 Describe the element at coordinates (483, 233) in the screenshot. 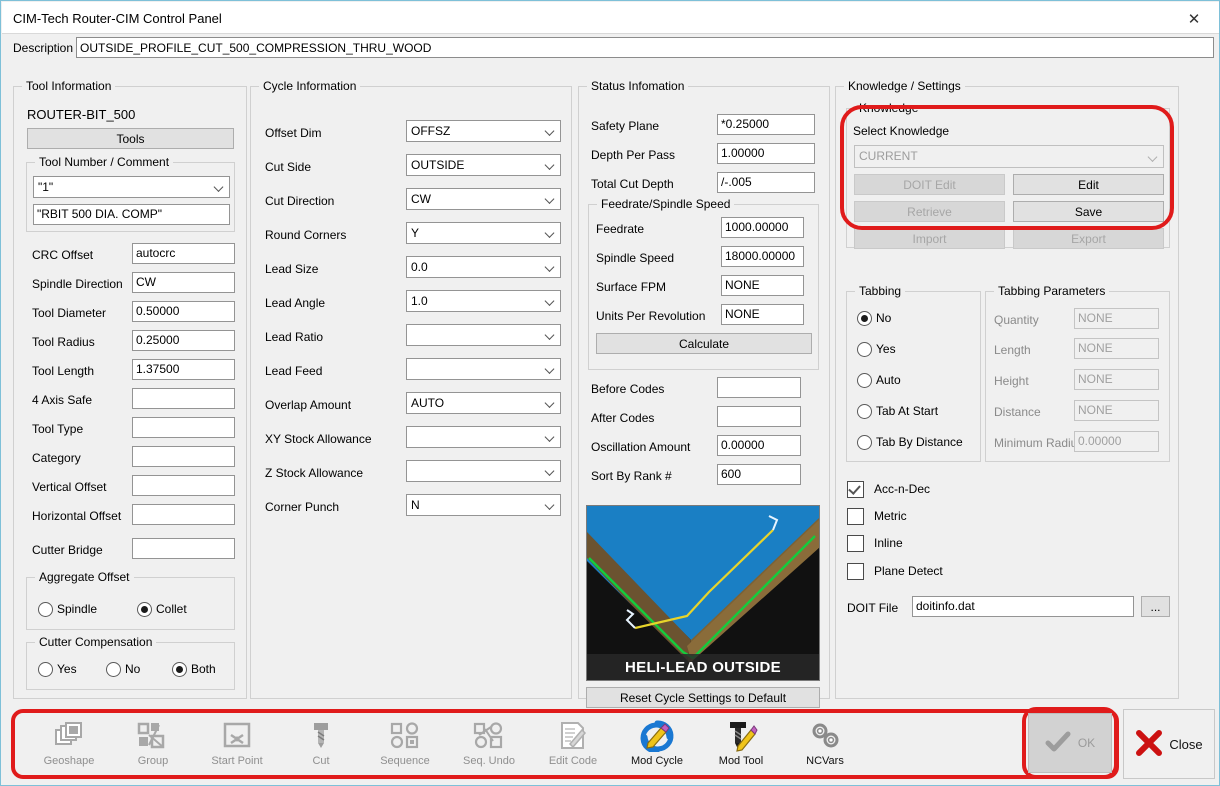

I see `cycle-combo-round-corners: Y` at that location.